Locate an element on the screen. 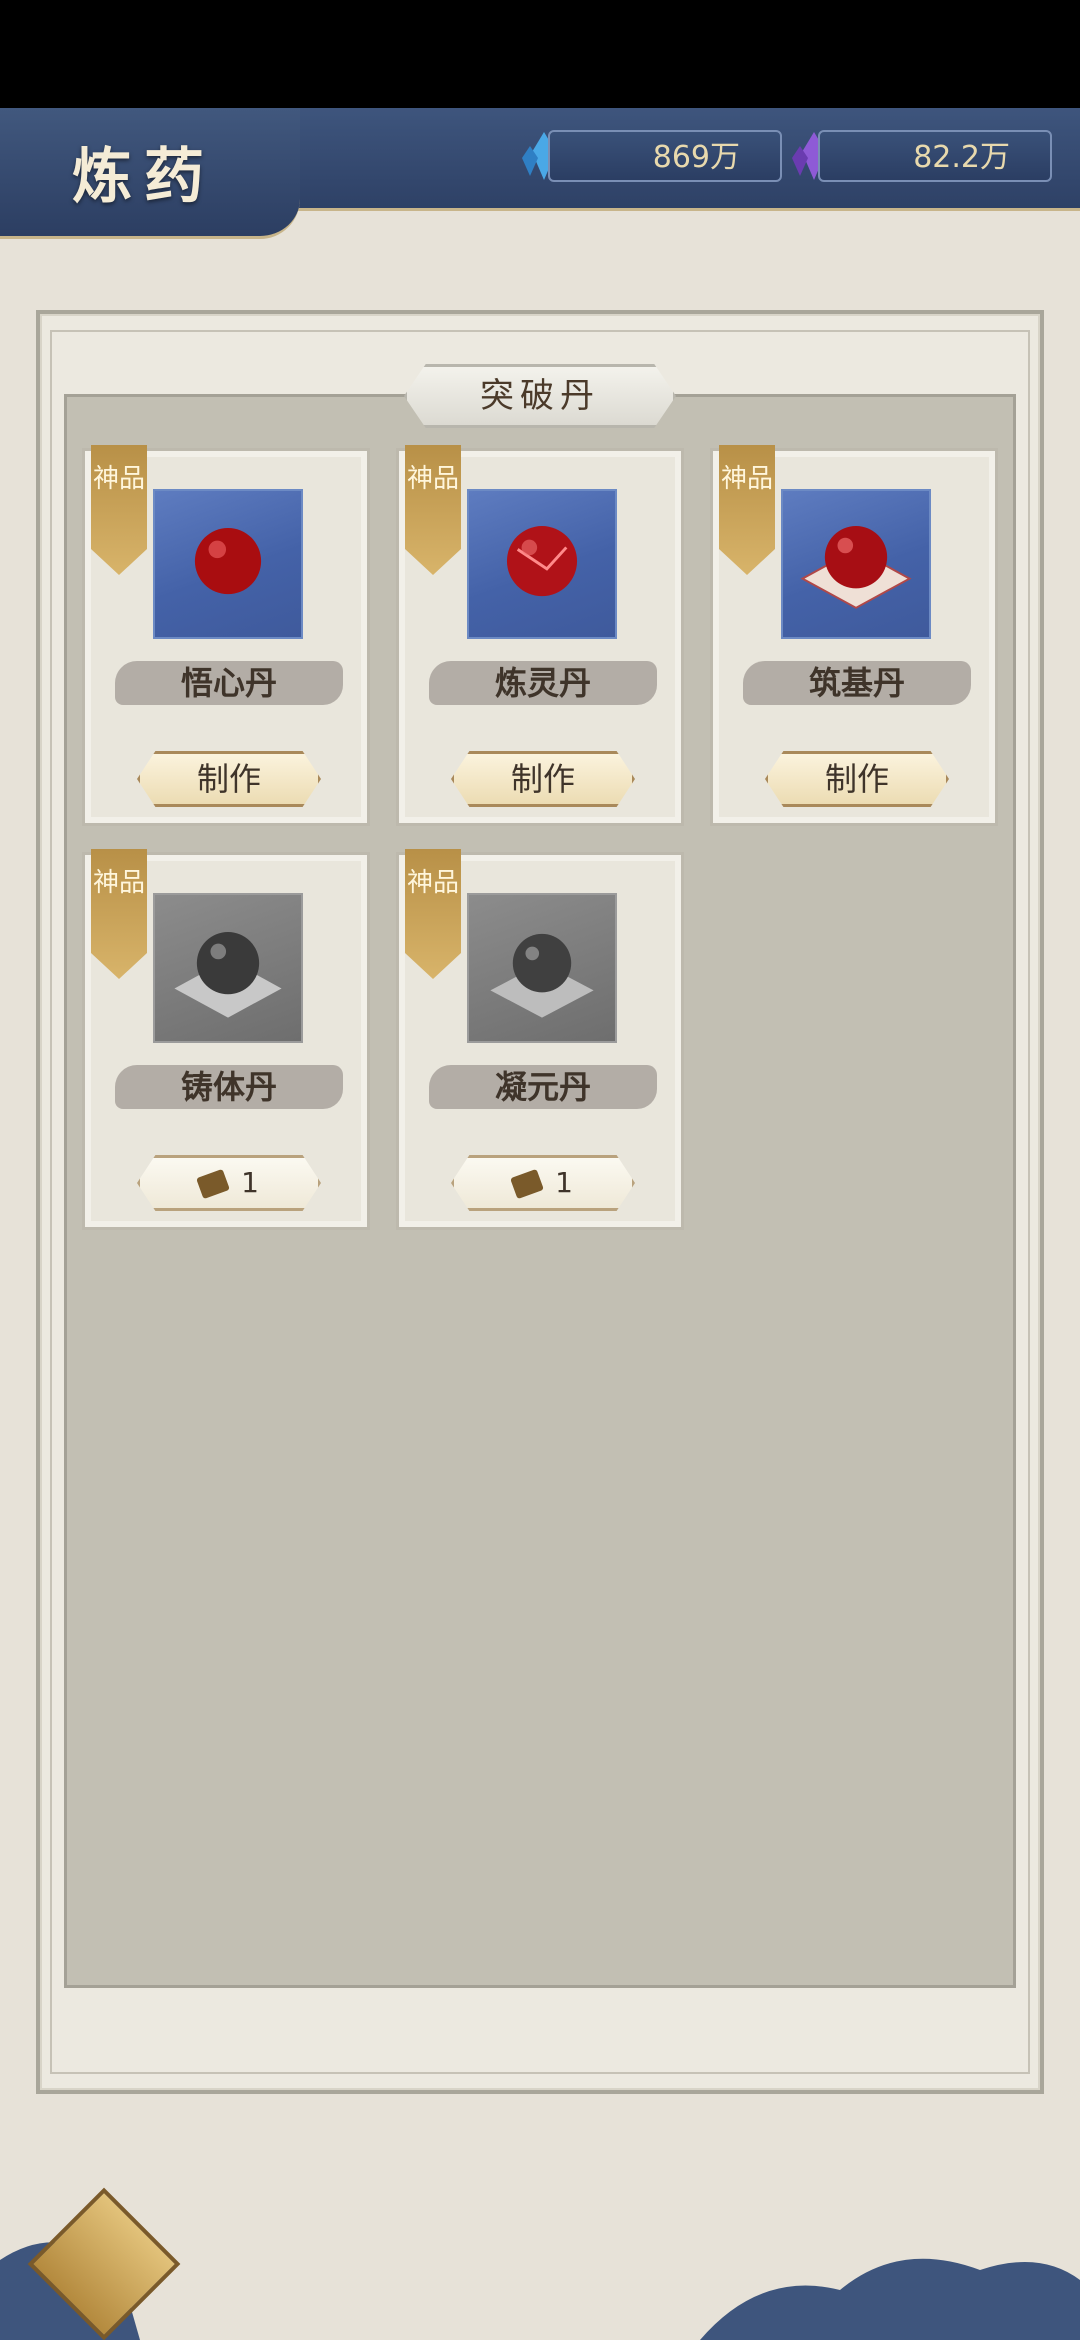 The image size is (1080, 2340). pill-card: 神品 筑基丹 制作 is located at coordinates (854, 635).